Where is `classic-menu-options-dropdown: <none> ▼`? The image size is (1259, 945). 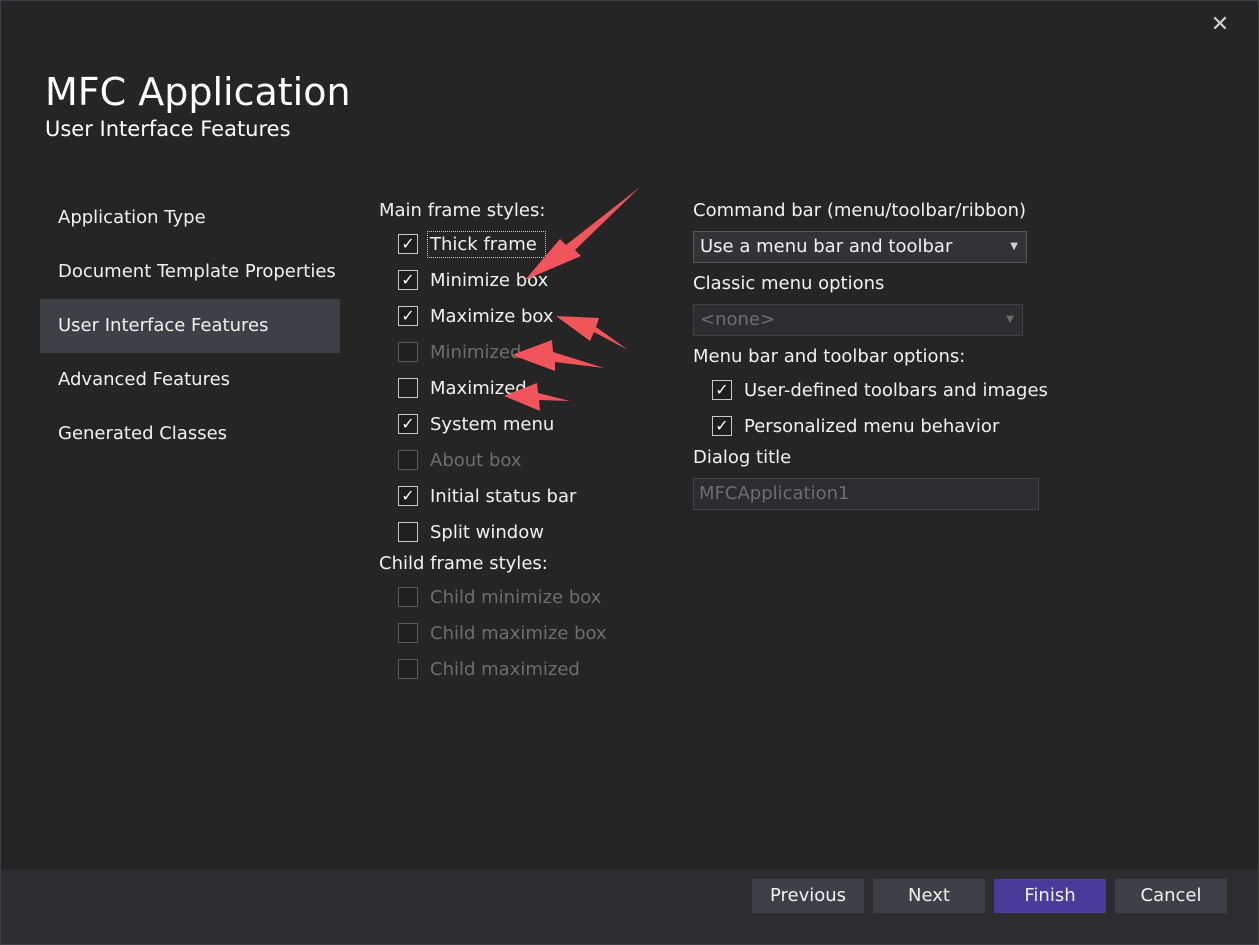
classic-menu-options-dropdown: <none> ▼ is located at coordinates (858, 320).